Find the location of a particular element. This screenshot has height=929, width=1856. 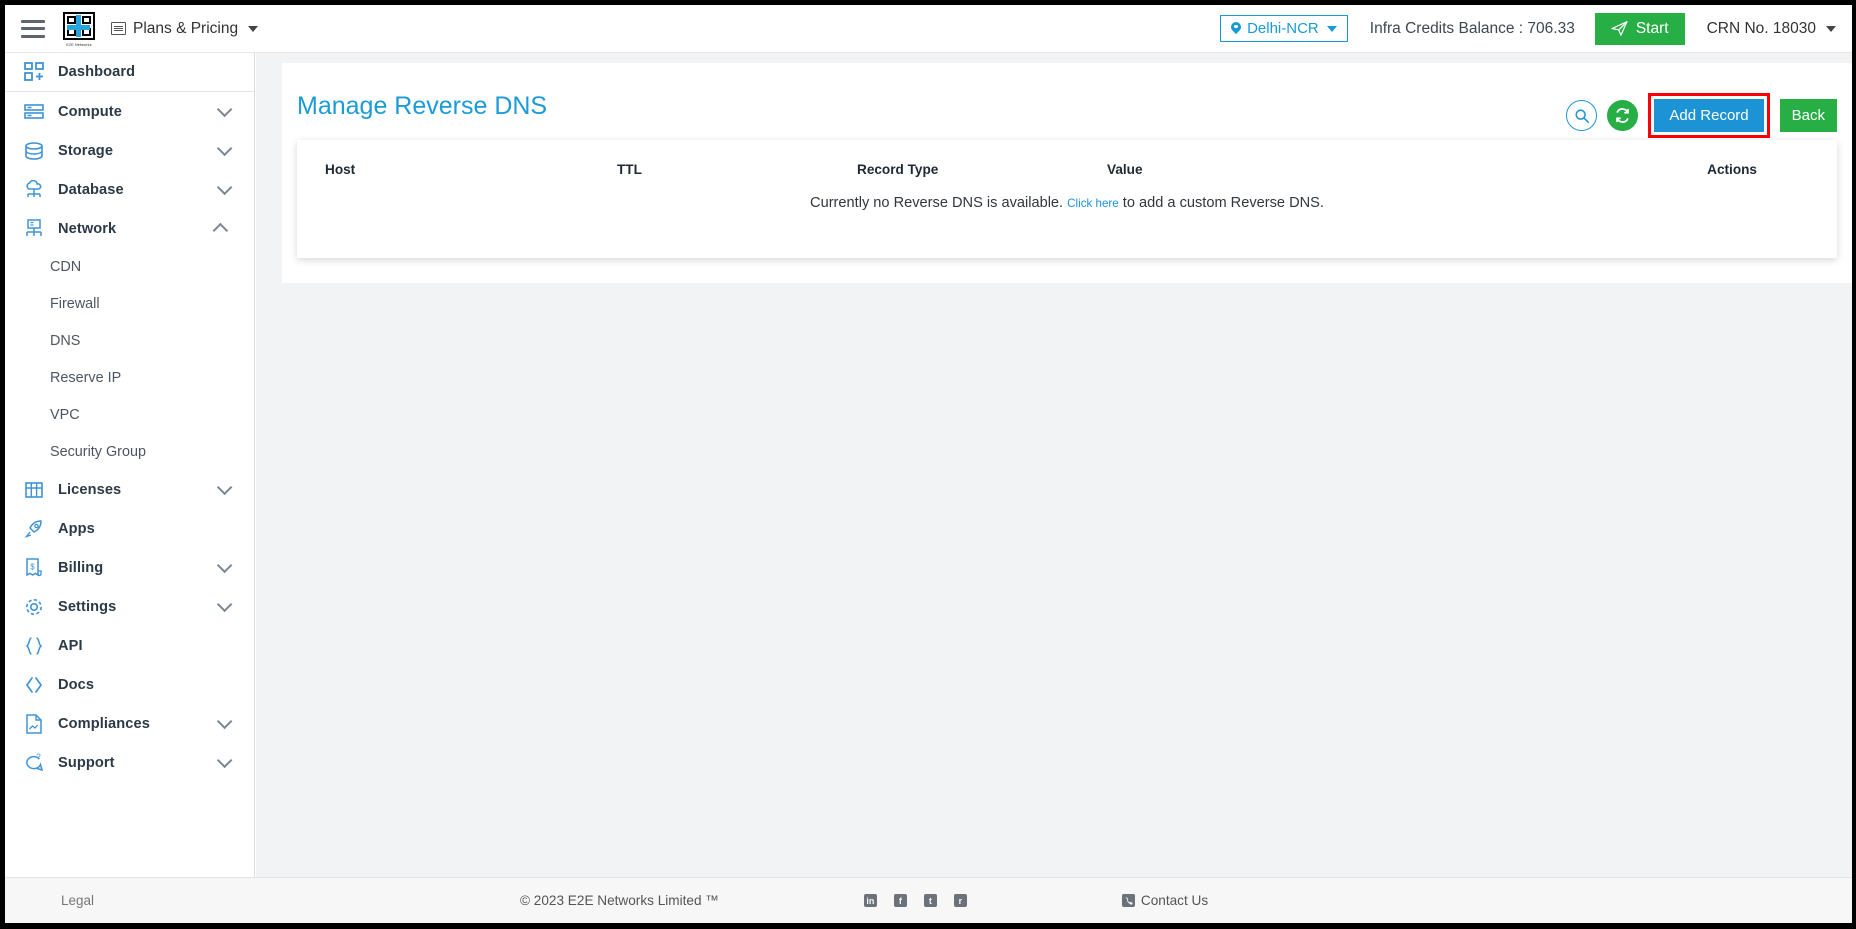

sidebar-item-compliances: Compliances is located at coordinates (129, 723).